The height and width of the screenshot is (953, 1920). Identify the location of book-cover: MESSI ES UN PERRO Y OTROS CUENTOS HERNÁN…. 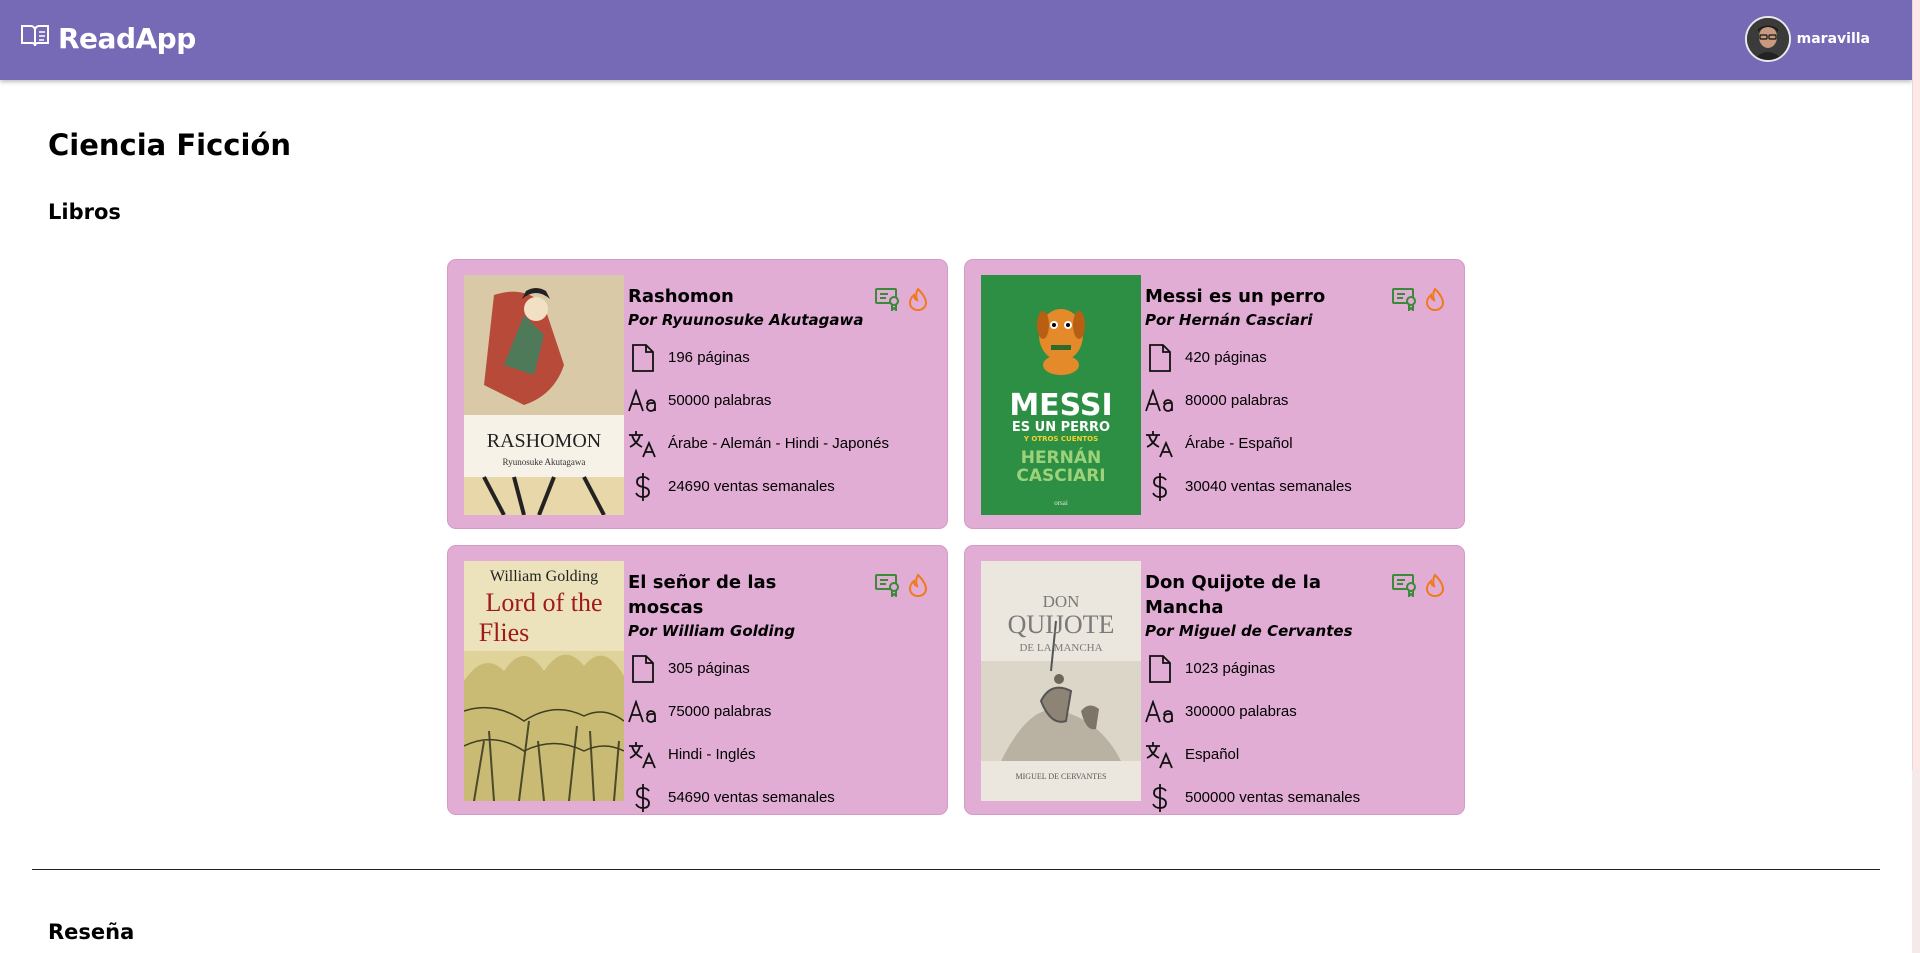
(1061, 395).